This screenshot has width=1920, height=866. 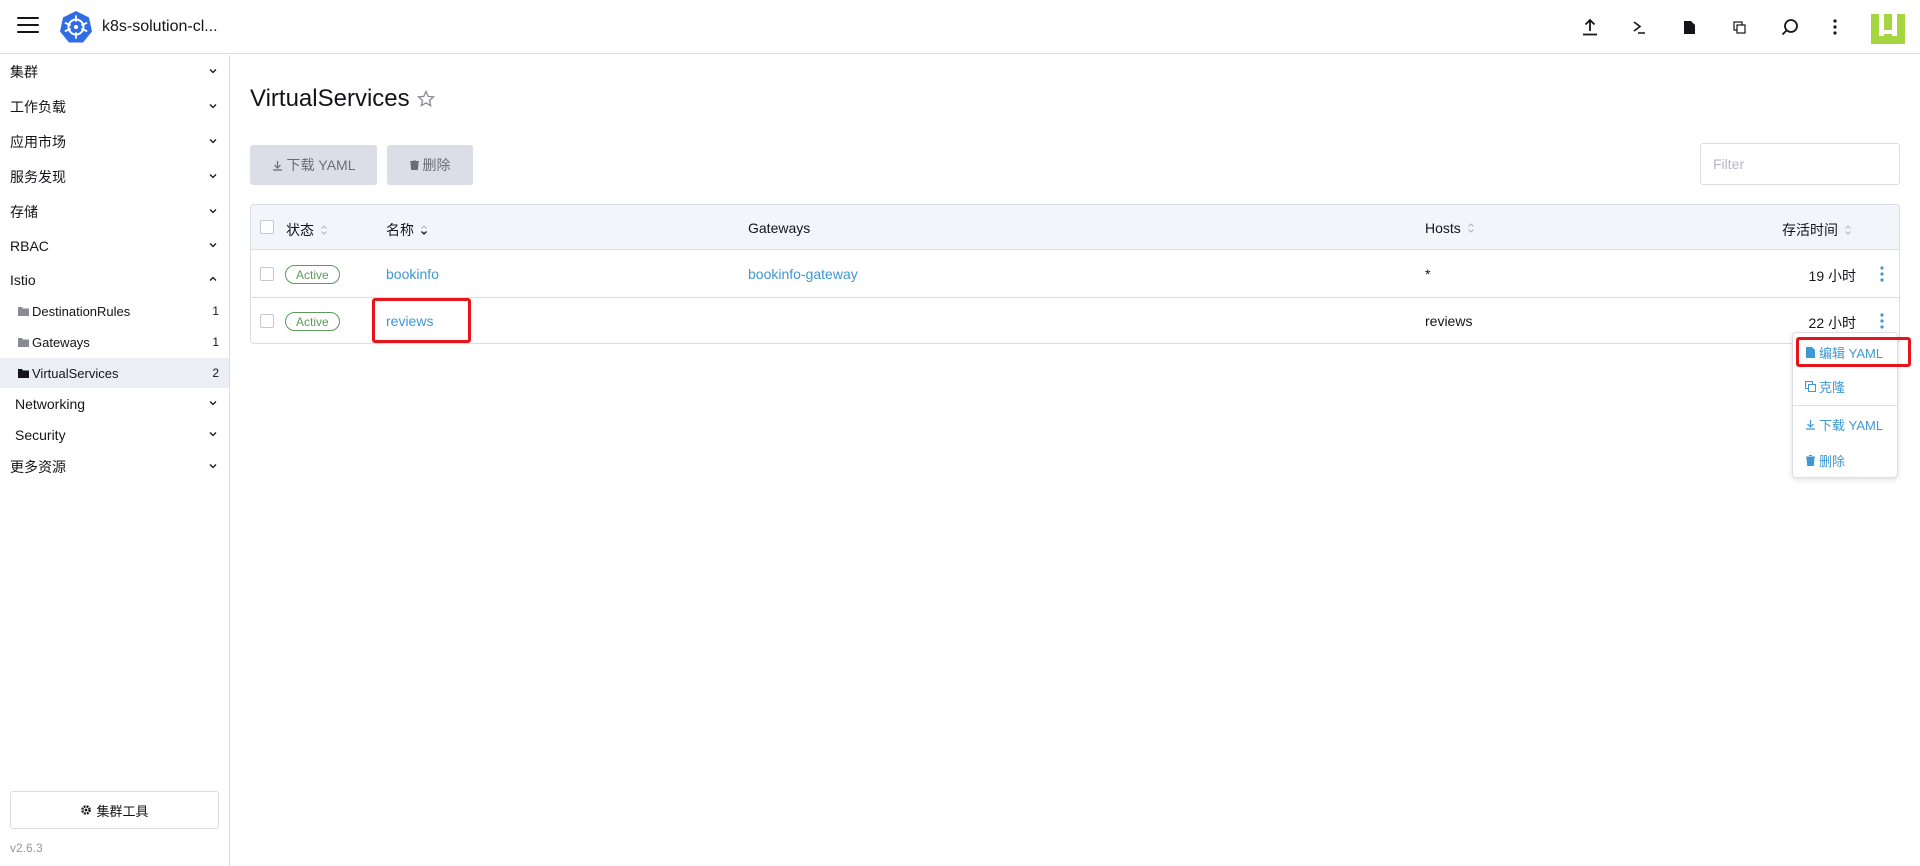 What do you see at coordinates (412, 274) in the screenshot?
I see `row-name-link: bookinfo` at bounding box center [412, 274].